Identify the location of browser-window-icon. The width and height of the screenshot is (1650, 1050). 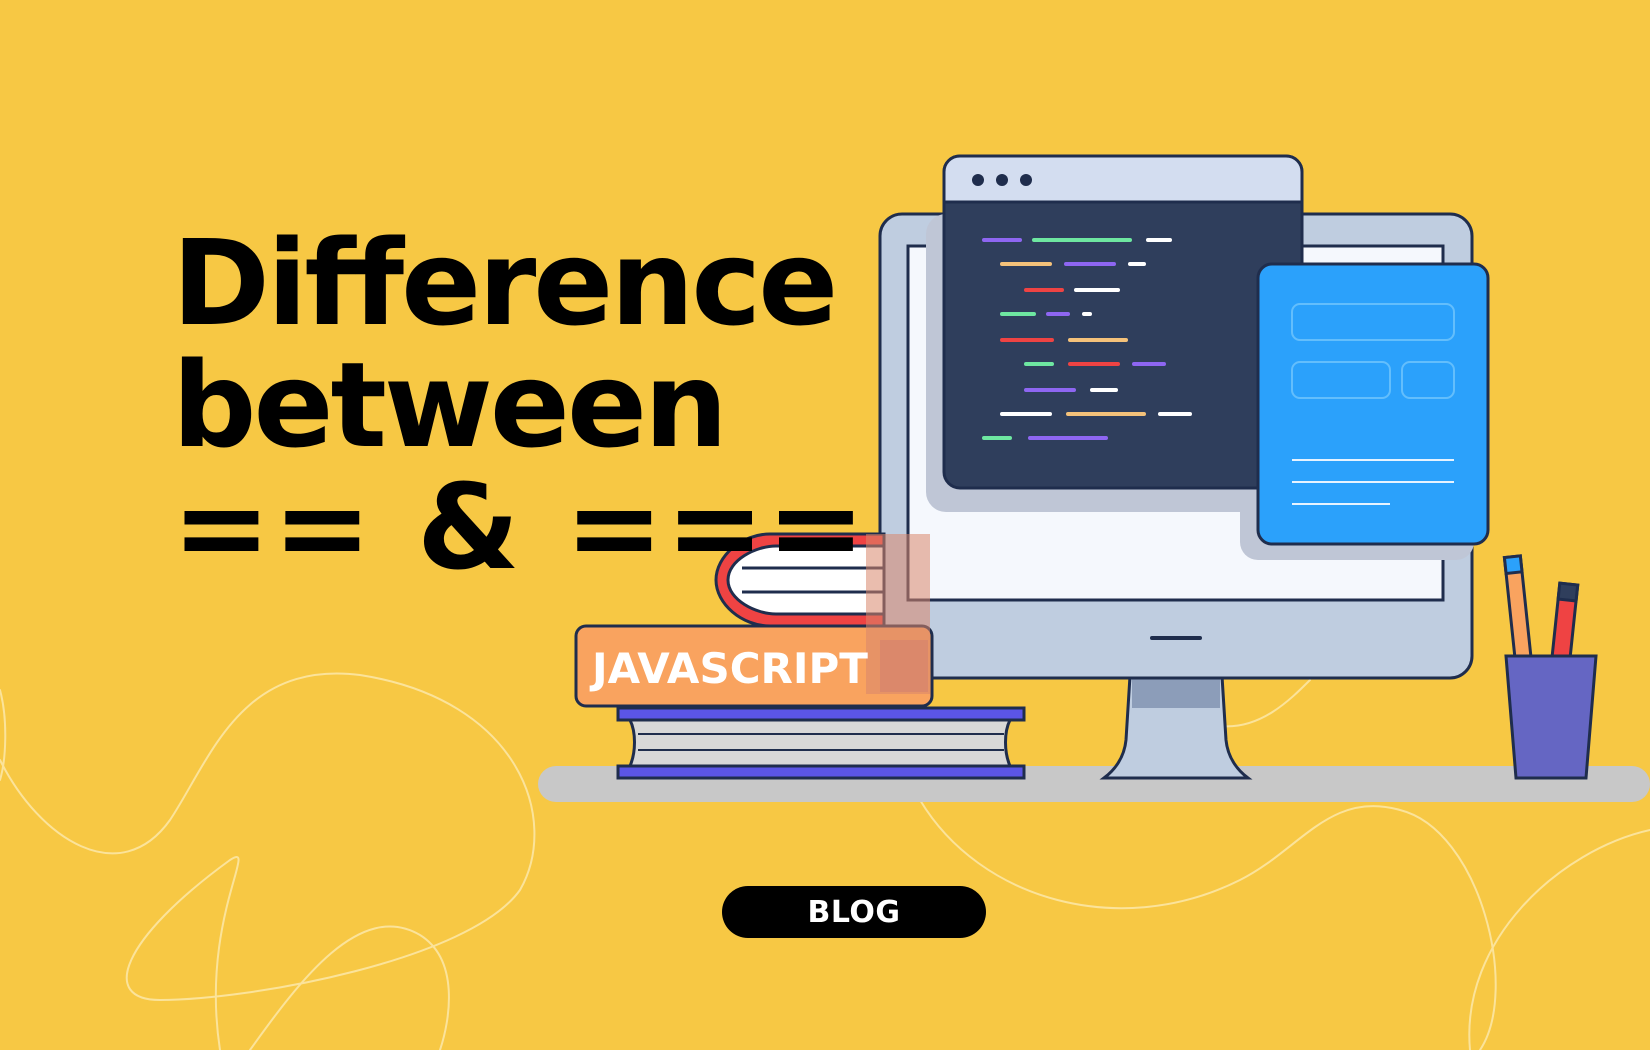
(1002, 180).